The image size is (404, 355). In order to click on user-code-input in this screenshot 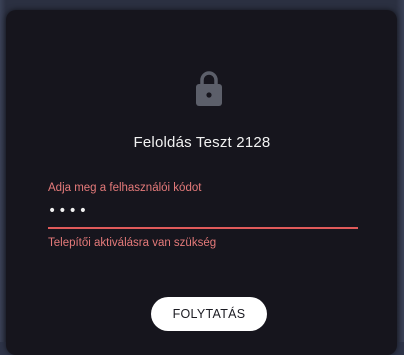, I will do `click(203, 211)`.